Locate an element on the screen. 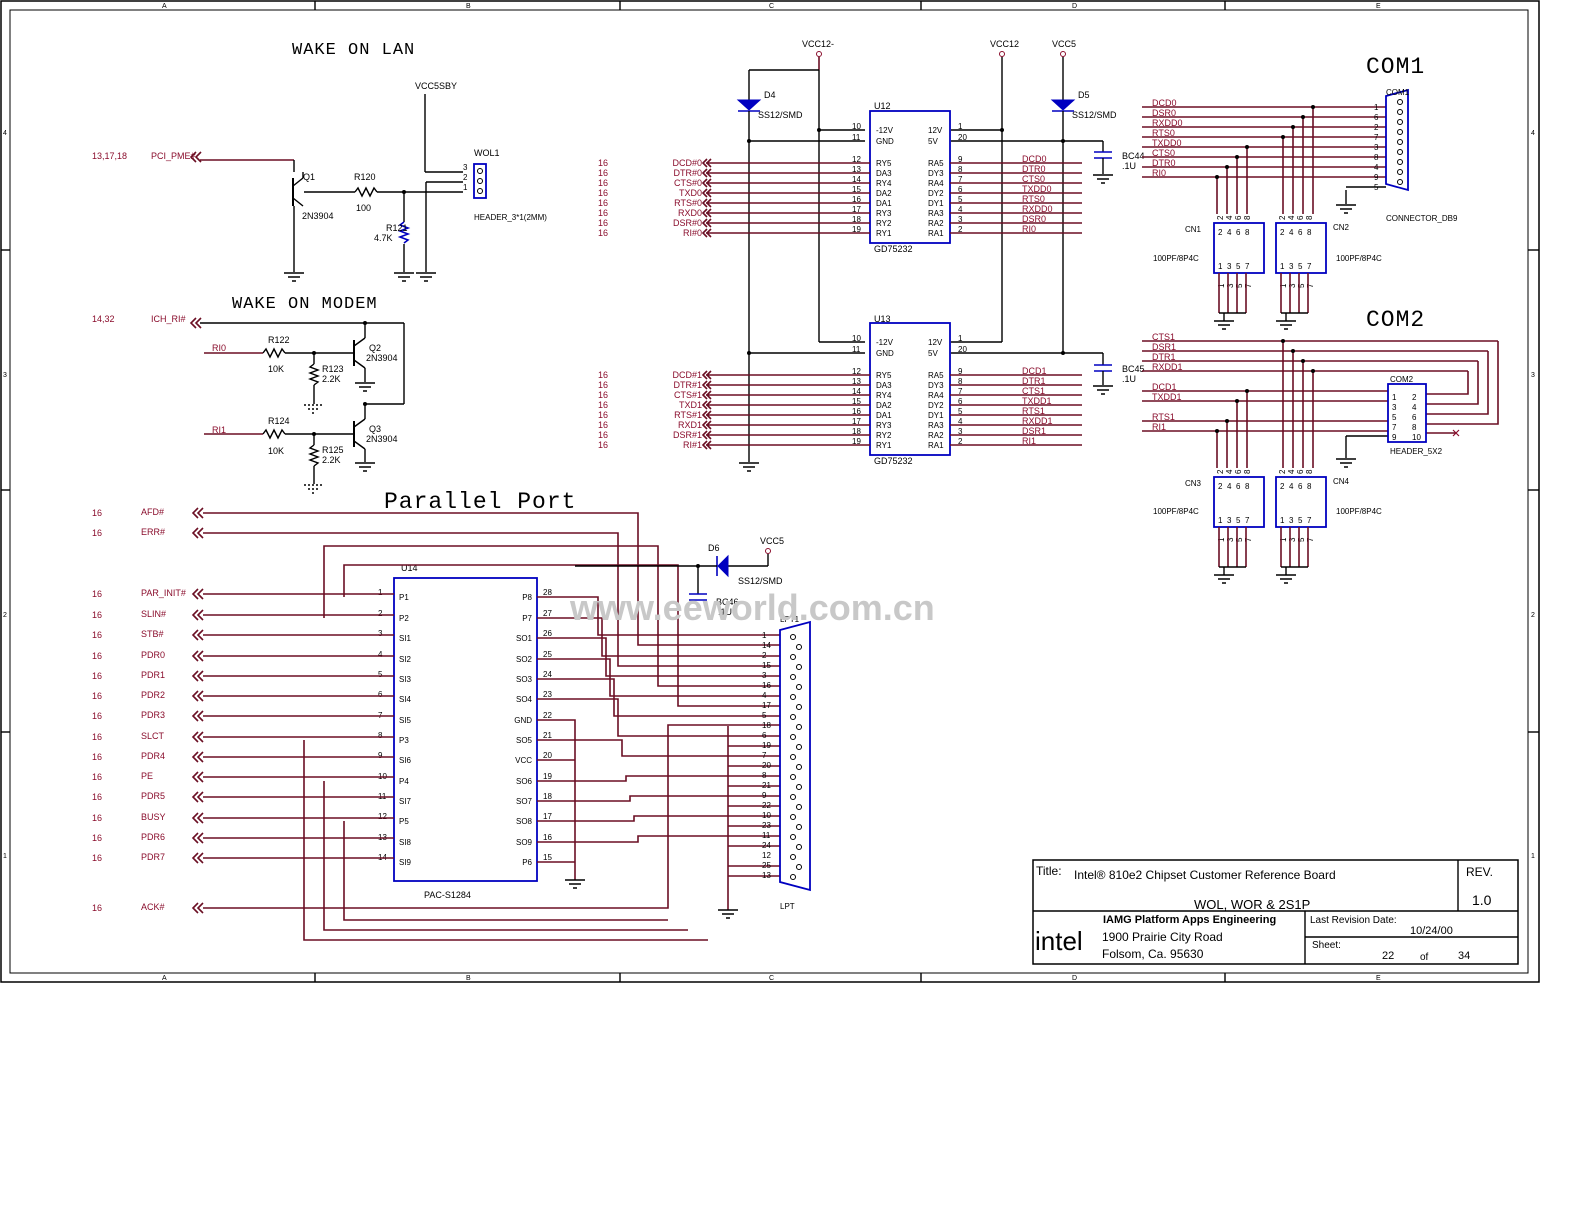 The image size is (1584, 1223). lpt-vcc5-label: VCC5 is located at coordinates (772, 541).